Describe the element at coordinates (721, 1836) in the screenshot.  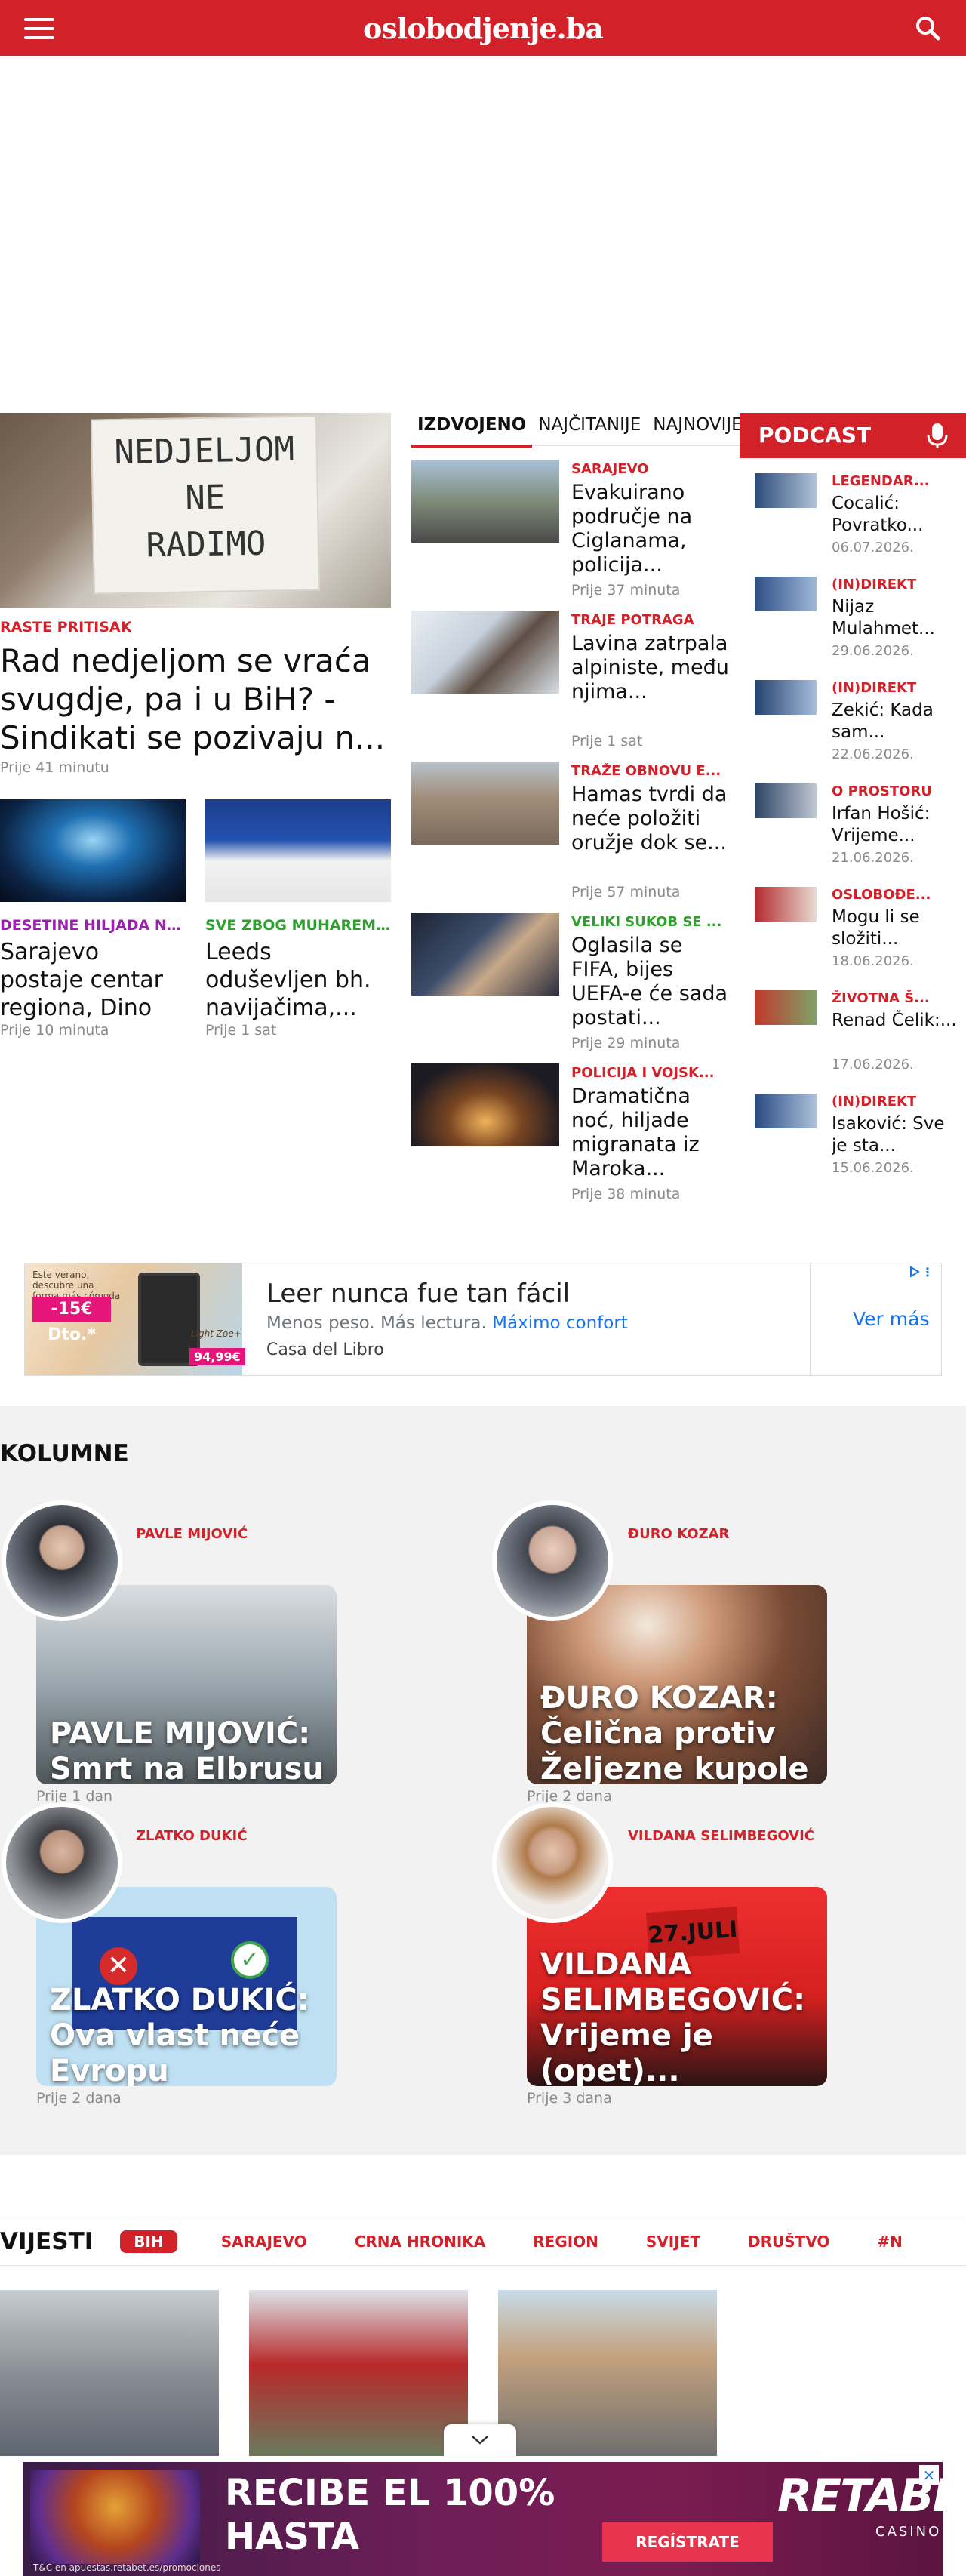
I see `column-author: VILDANA SELIMBEGOVIĆ` at that location.